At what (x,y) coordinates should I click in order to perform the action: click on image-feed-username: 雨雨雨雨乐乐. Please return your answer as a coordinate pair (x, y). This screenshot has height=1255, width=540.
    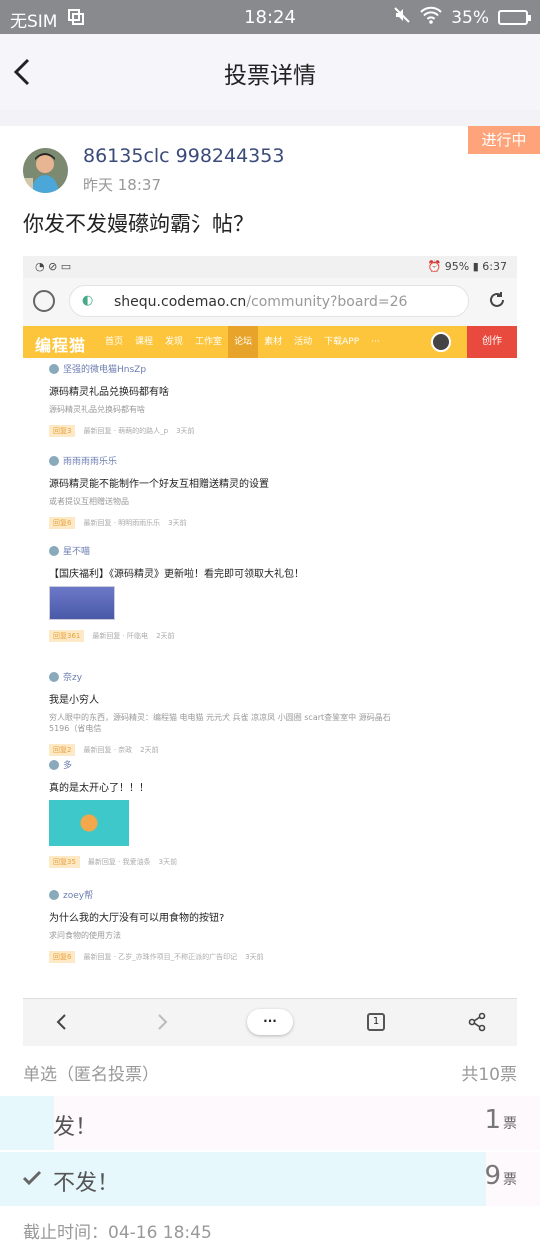
    Looking at the image, I should click on (90, 462).